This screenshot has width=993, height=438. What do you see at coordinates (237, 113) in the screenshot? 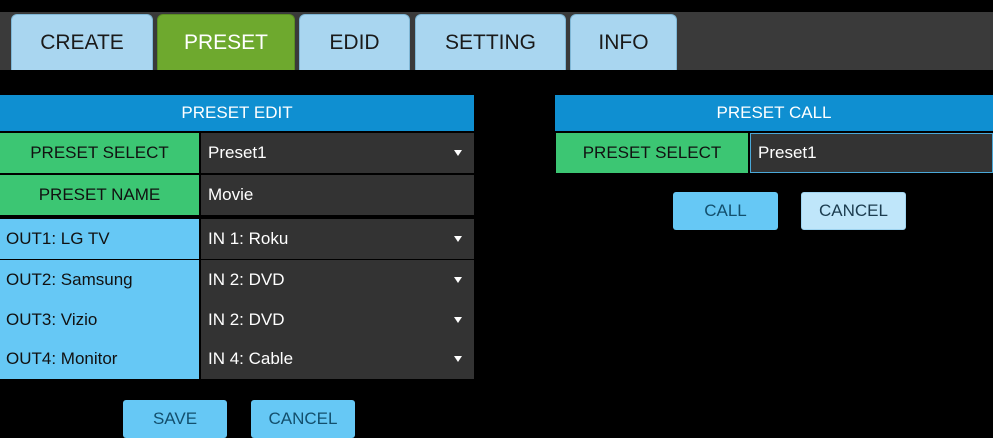
I see `preset-edit-header: PRESET EDIT` at bounding box center [237, 113].